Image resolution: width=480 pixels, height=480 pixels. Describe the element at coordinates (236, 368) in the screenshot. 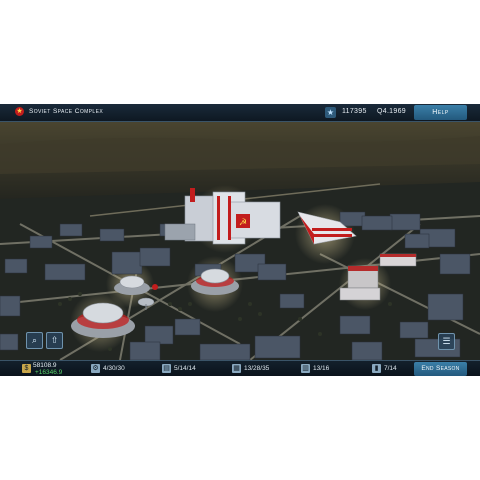

I see `factory-icon: ▦` at that location.